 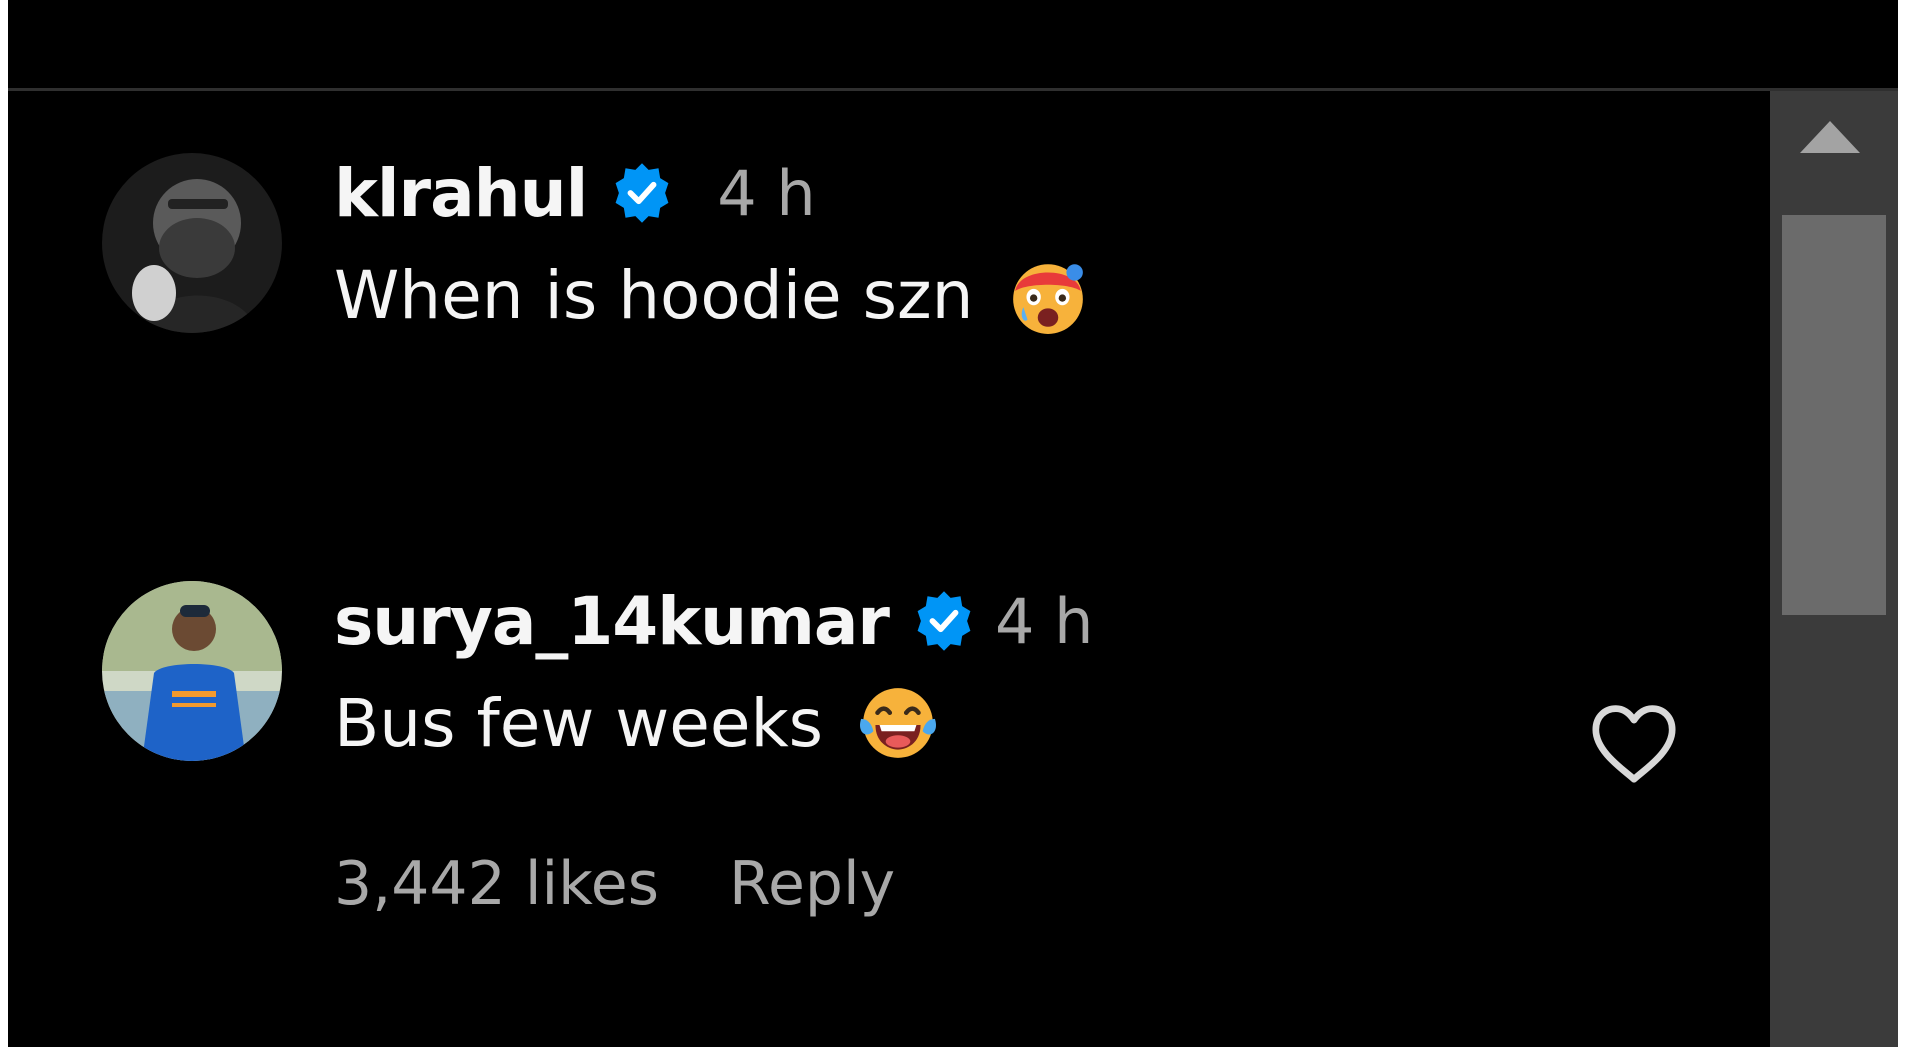 I want to click on scrollbar-thumb, so click(x=1834, y=415).